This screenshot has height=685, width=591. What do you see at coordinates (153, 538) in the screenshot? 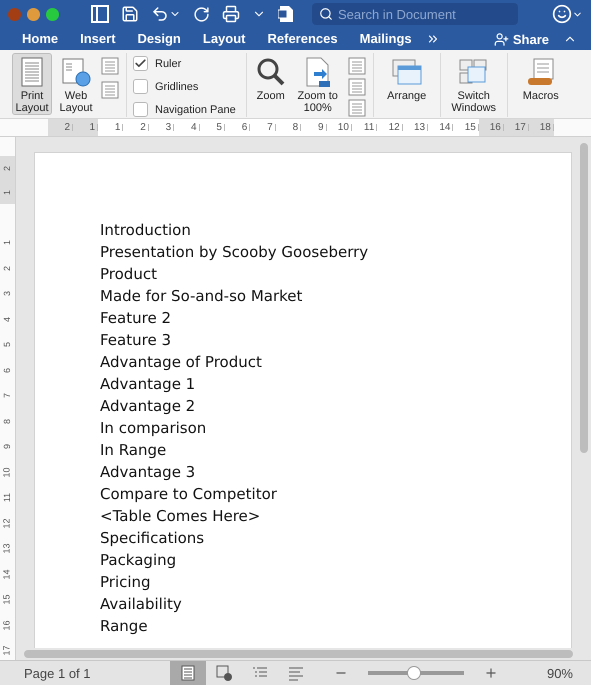
I see `document-line: Specifications` at bounding box center [153, 538].